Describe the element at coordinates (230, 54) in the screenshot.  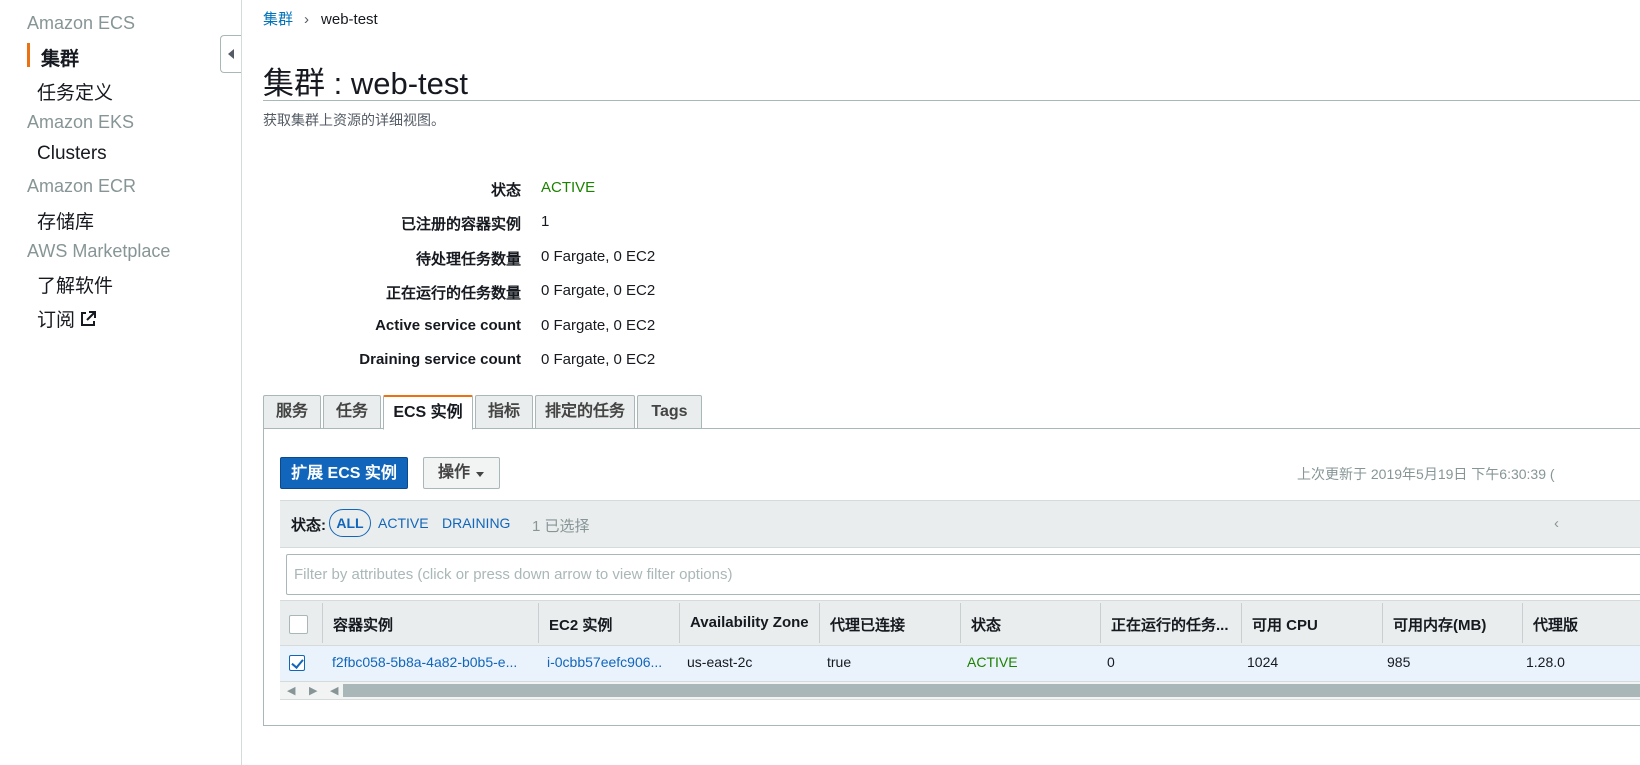
I see `collapse-sidebar-button` at that location.